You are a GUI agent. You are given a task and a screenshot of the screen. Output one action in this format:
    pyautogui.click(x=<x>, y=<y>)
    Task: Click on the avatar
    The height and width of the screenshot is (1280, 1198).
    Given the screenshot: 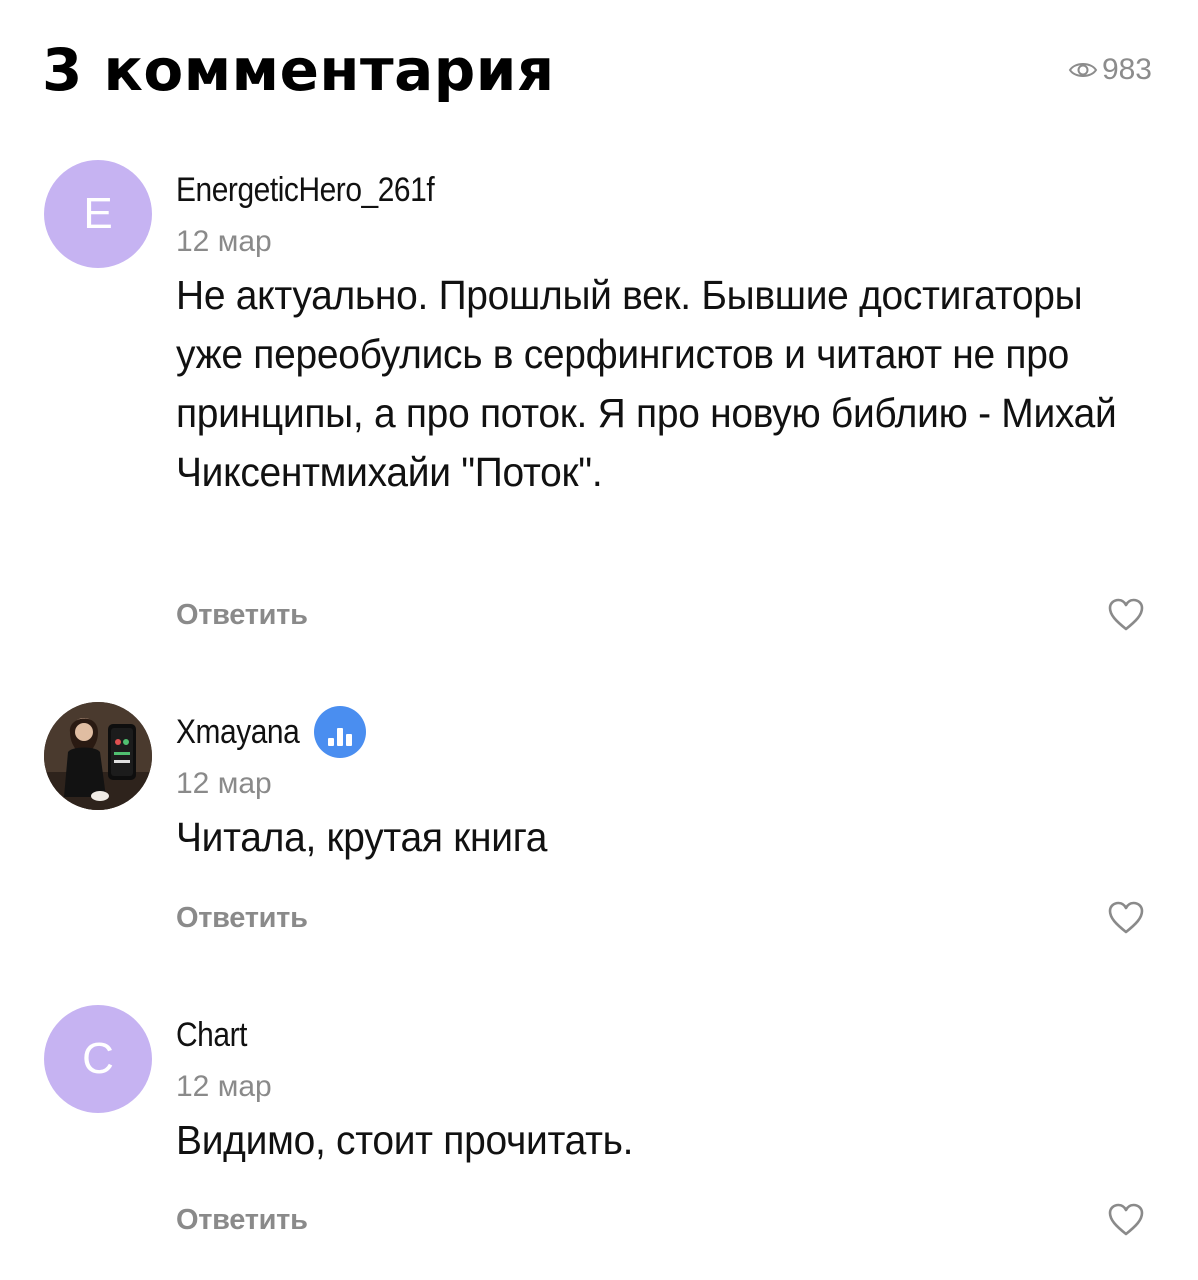 What is the action you would take?
    pyautogui.click(x=98, y=756)
    